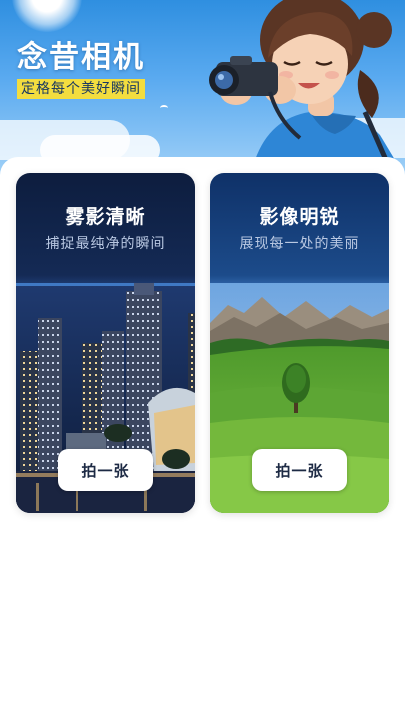 This screenshot has width=405, height=720. Describe the element at coordinates (105, 217) in the screenshot. I see `card-title: 雾影清晰` at that location.